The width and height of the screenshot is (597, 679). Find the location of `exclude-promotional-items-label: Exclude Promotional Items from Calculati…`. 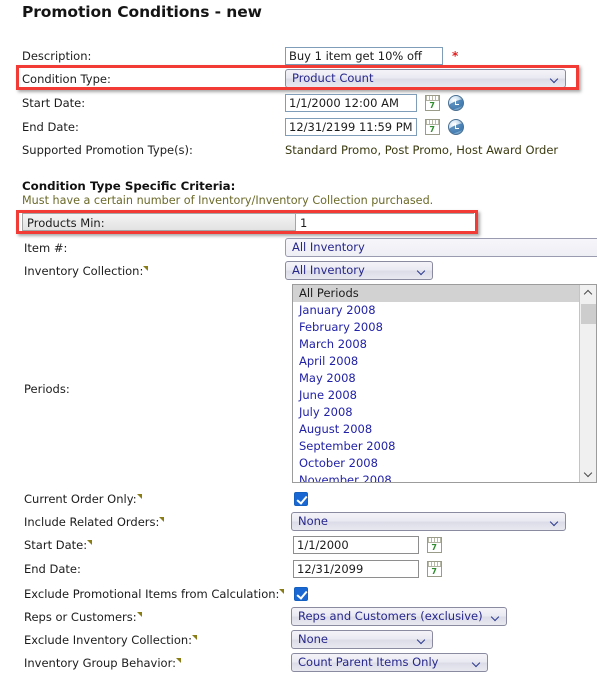

exclude-promotional-items-label: Exclude Promotional Items from Calculati… is located at coordinates (154, 594).